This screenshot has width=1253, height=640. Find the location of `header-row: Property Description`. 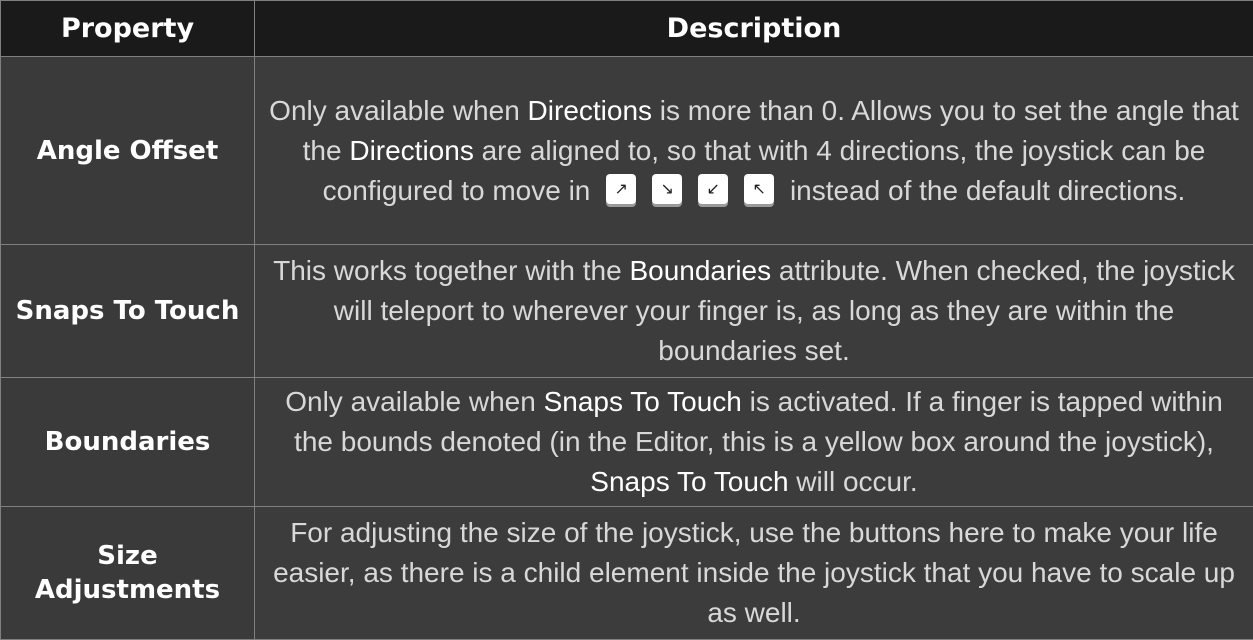

header-row: Property Description is located at coordinates (627, 29).